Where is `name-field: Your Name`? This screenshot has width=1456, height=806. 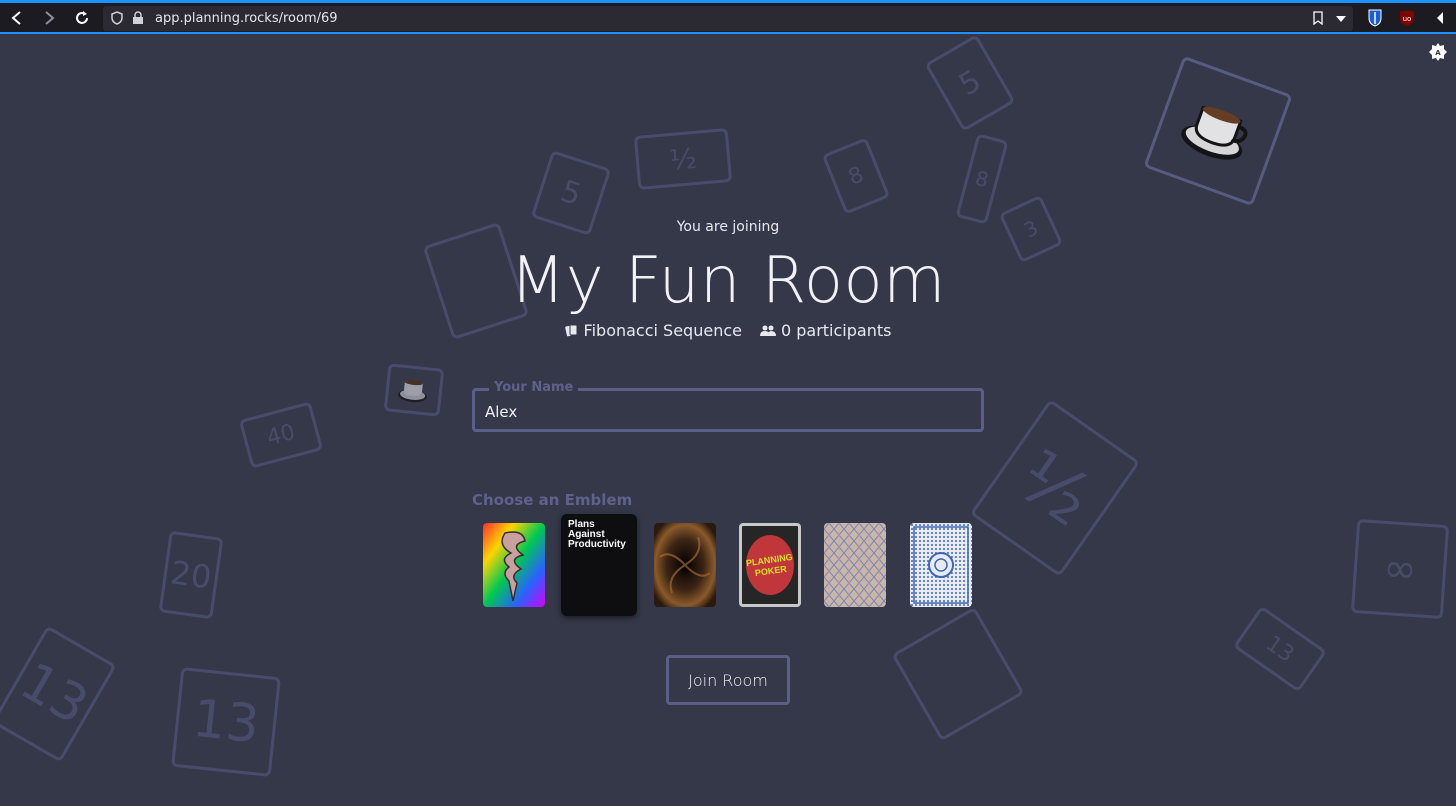 name-field: Your Name is located at coordinates (728, 406).